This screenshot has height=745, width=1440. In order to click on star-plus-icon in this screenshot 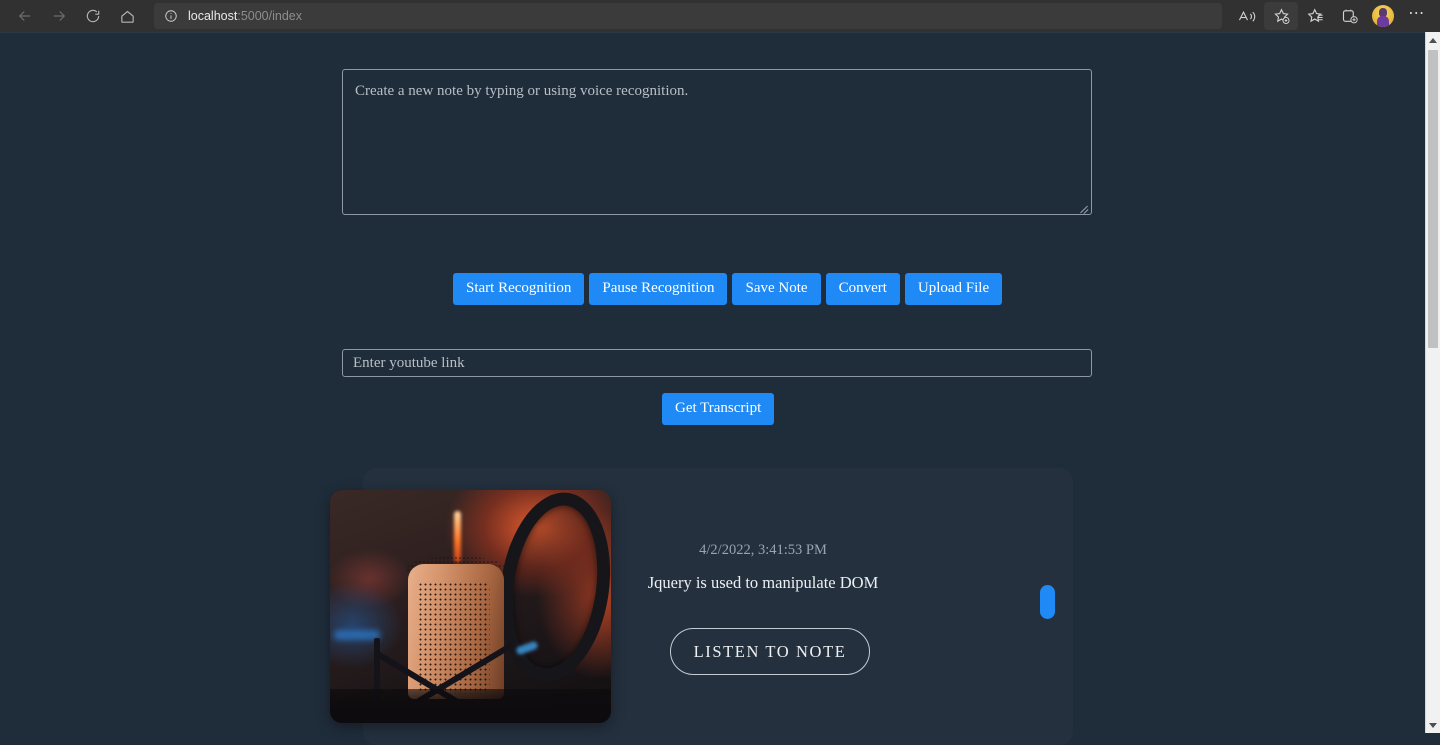, I will do `click(1281, 16)`.